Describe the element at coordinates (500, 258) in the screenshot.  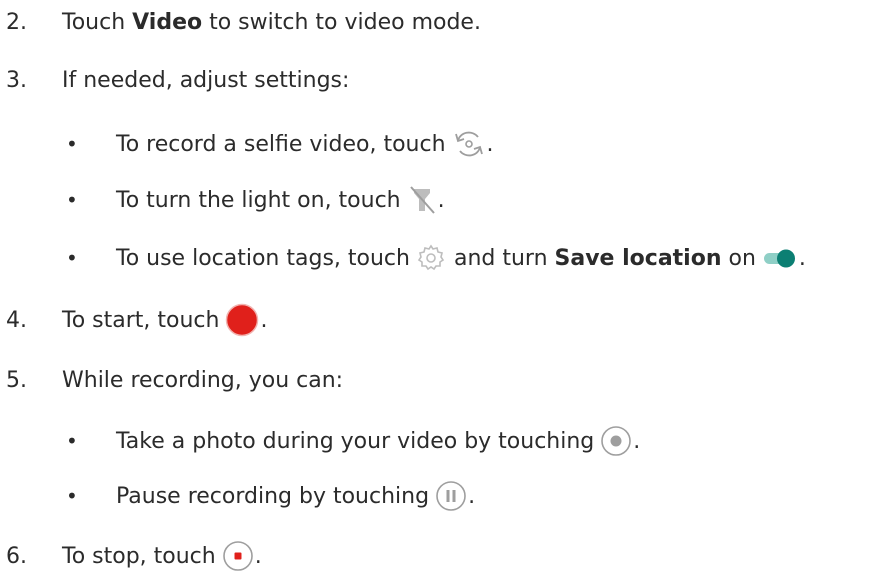
I see `bullet-text-mid: and turn` at that location.